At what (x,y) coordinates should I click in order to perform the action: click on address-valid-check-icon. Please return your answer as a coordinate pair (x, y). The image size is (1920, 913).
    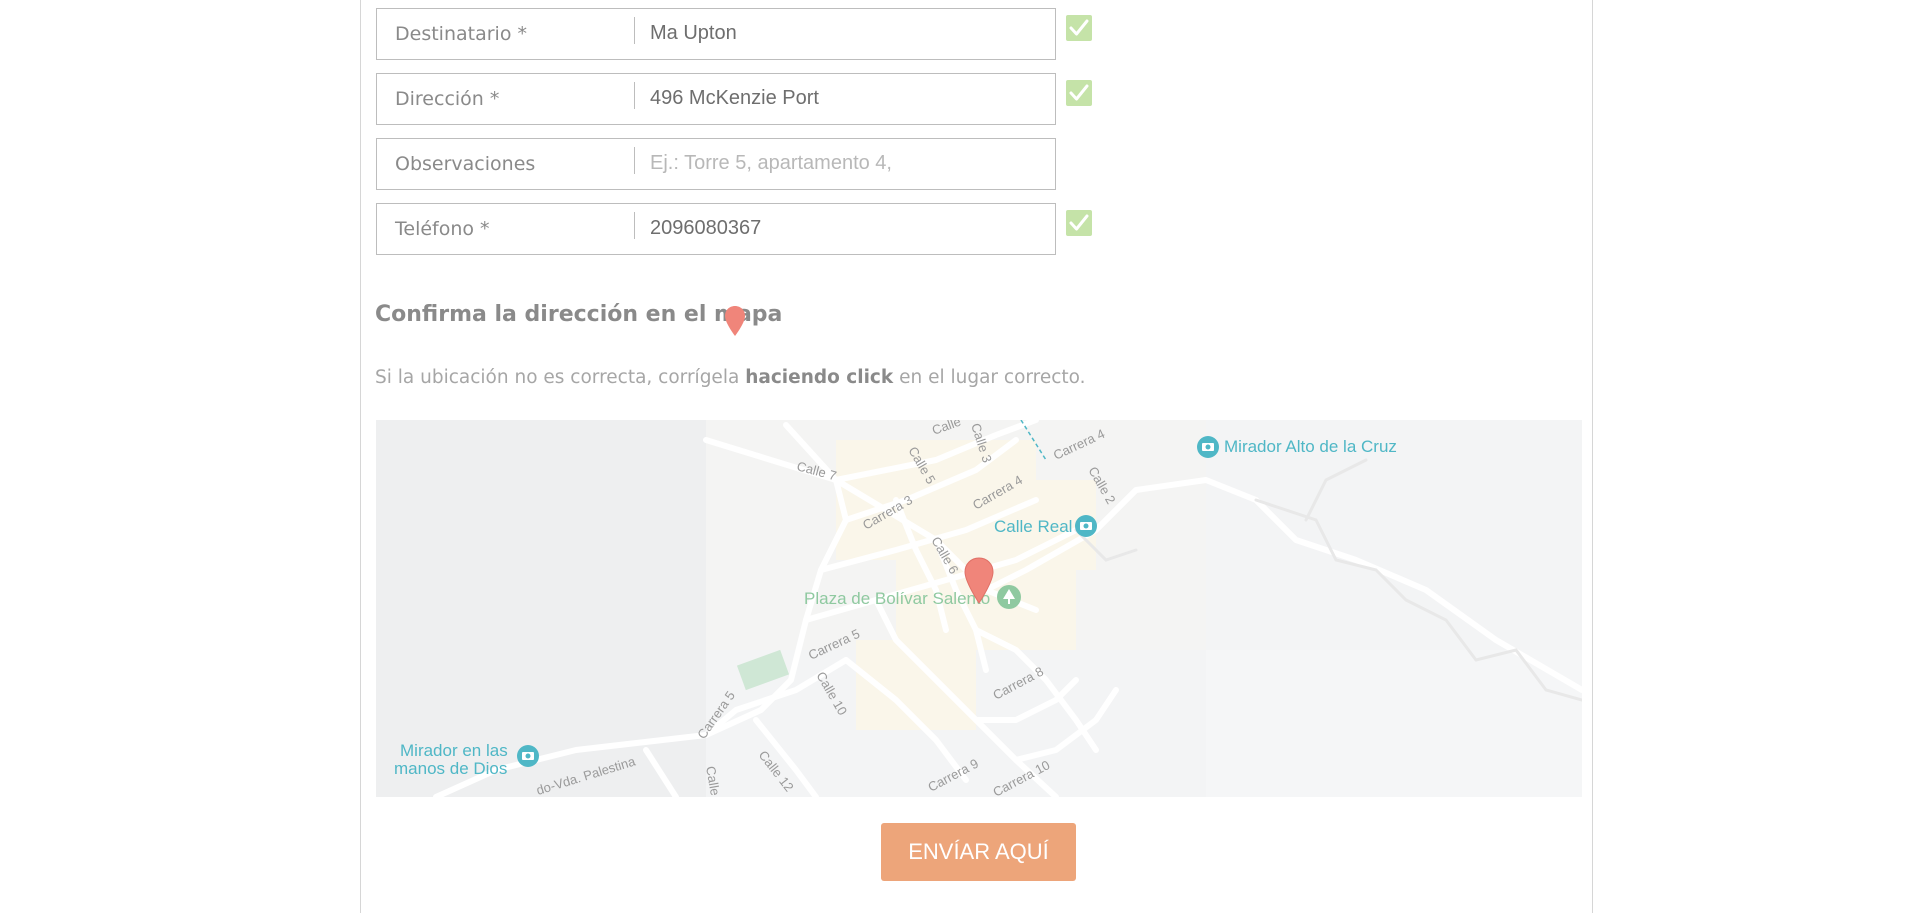
    Looking at the image, I should click on (1079, 93).